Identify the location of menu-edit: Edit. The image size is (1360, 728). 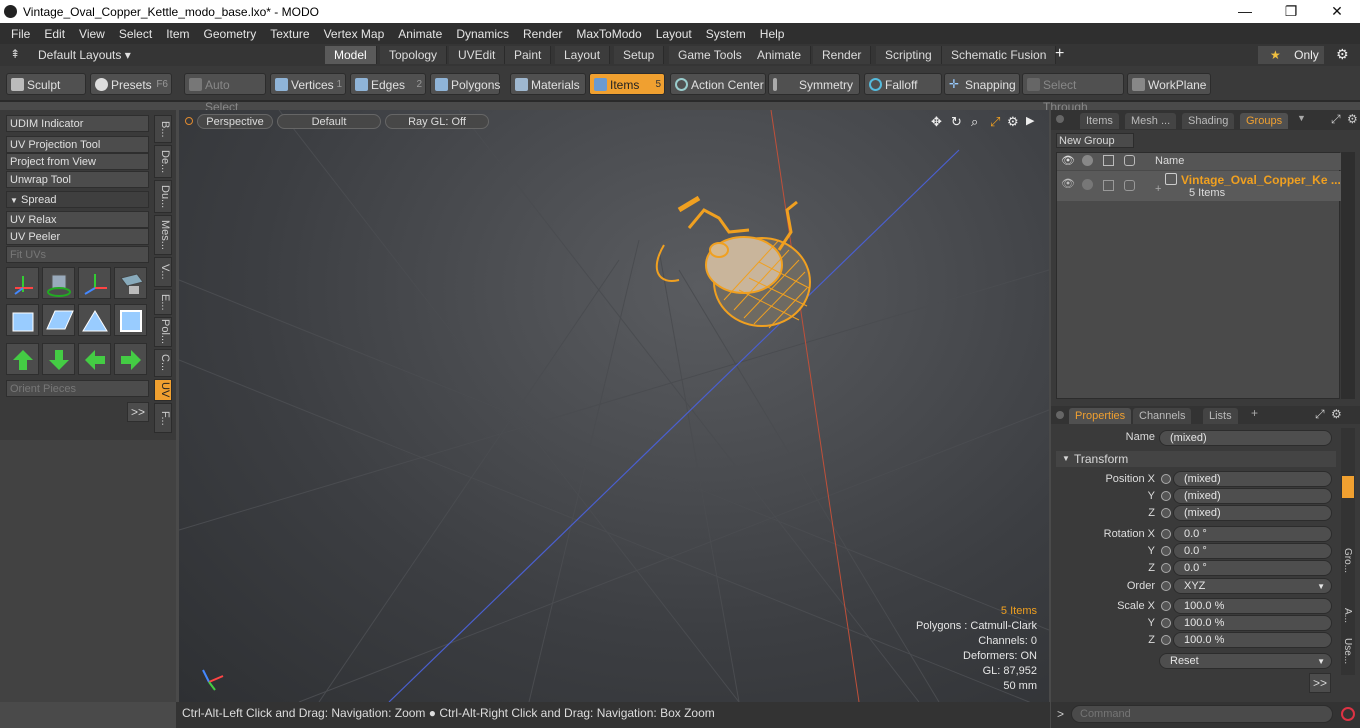
(54, 34).